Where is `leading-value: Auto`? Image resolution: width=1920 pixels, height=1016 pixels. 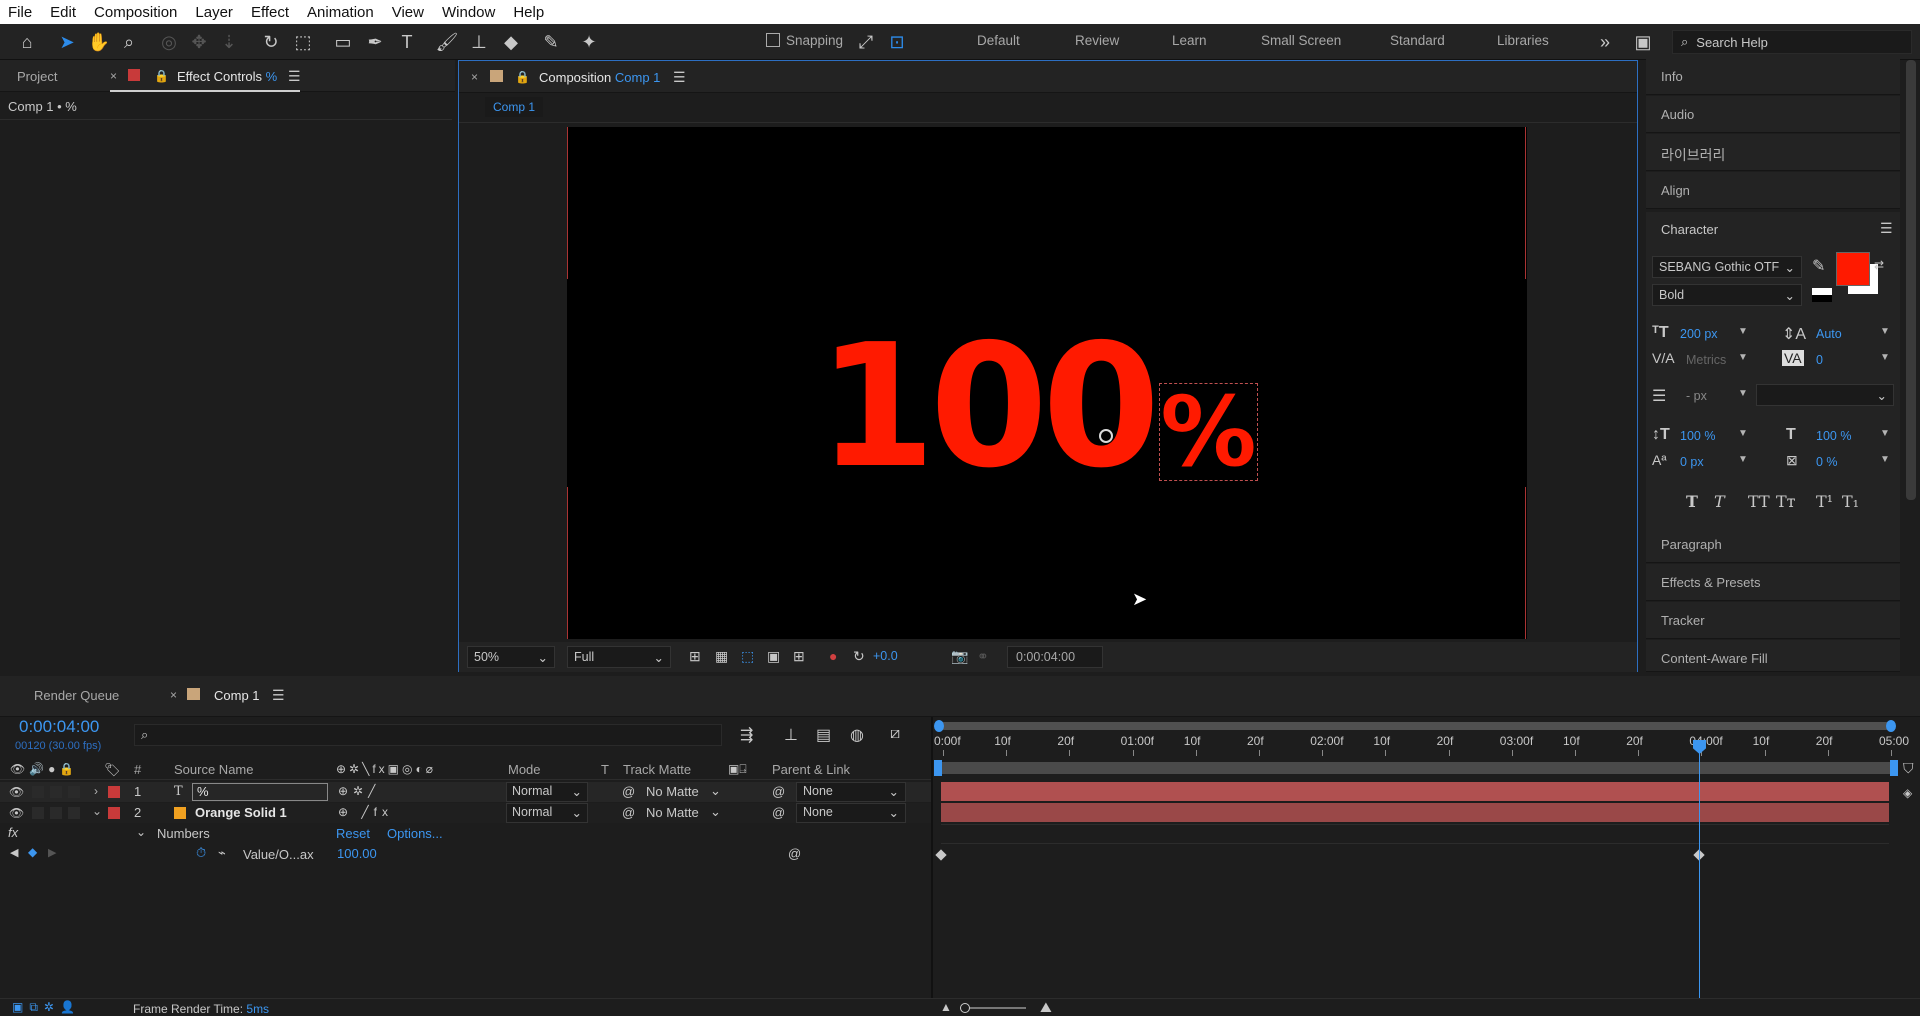
leading-value: Auto is located at coordinates (1829, 334).